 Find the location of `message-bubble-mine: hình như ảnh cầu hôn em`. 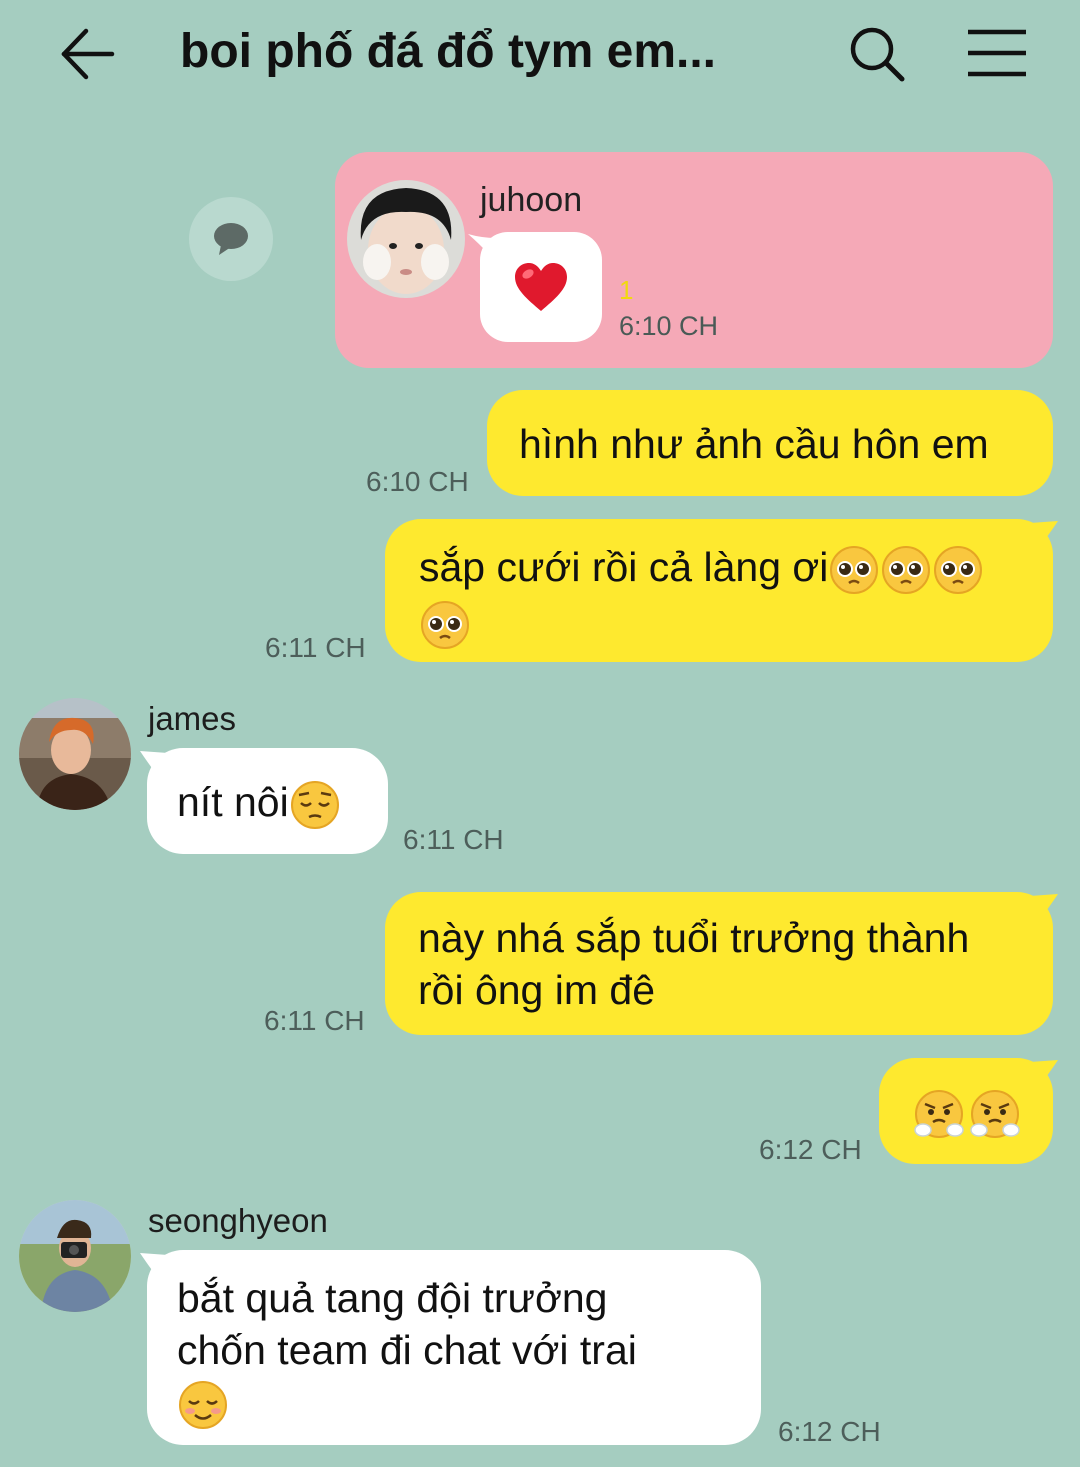

message-bubble-mine: hình như ảnh cầu hôn em is located at coordinates (770, 443).